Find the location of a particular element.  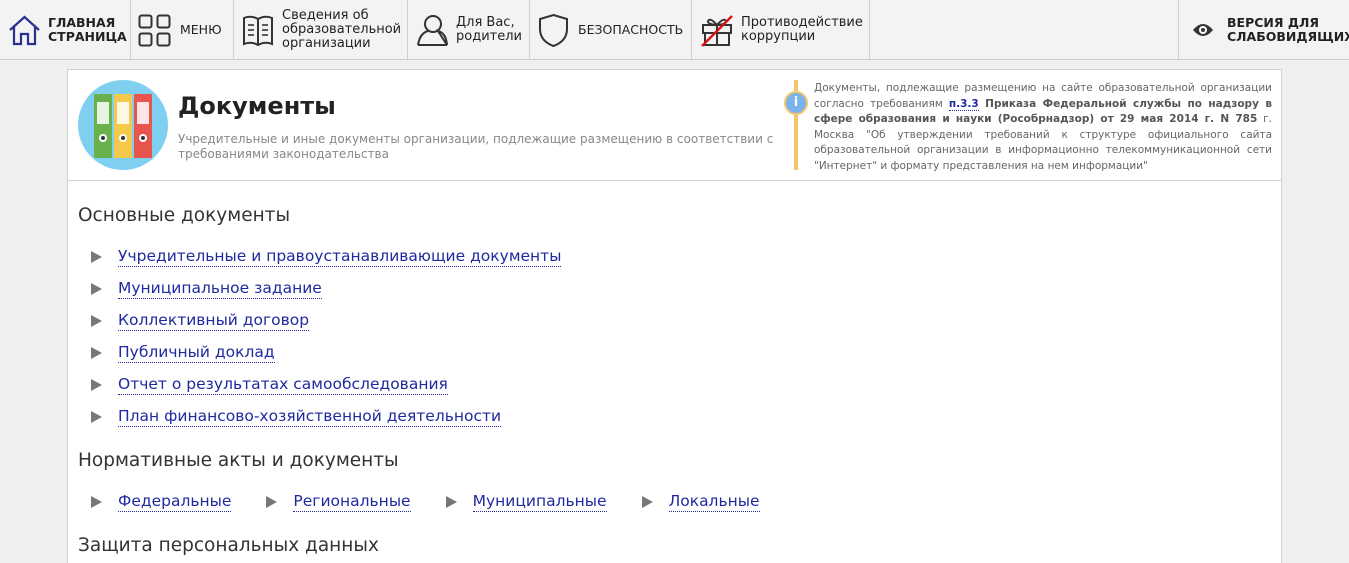

doc-link-municipal: Муниципальные is located at coordinates (539, 502).